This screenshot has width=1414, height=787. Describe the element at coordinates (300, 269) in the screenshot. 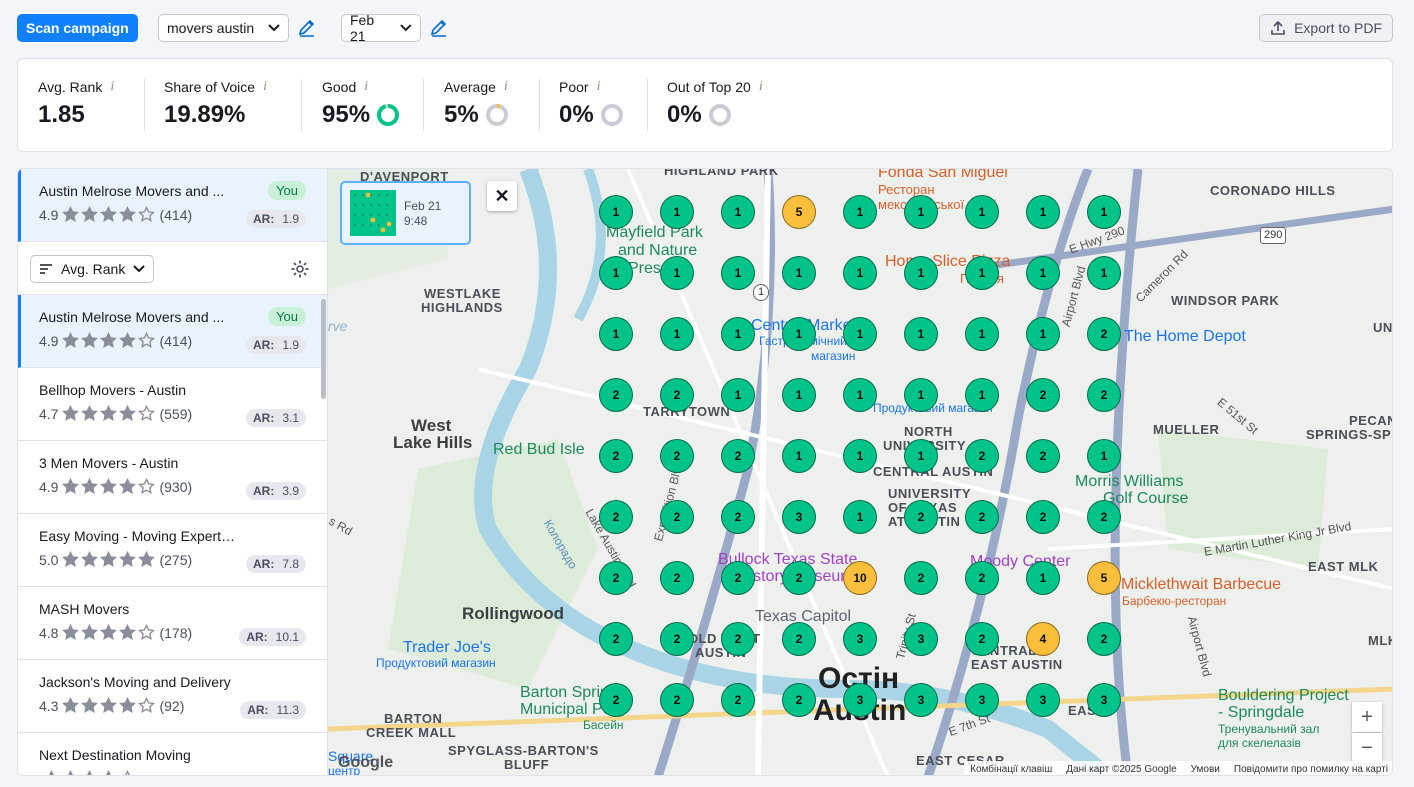

I see `gear-icon` at that location.